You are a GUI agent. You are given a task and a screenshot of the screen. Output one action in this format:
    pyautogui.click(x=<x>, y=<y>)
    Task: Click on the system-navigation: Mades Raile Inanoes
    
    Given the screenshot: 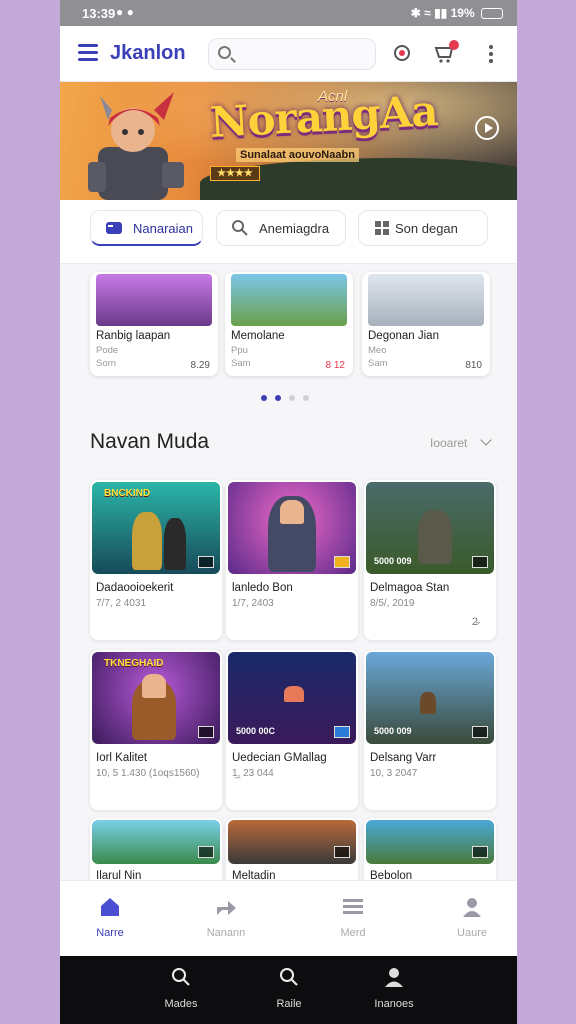 What is the action you would take?
    pyautogui.click(x=288, y=990)
    